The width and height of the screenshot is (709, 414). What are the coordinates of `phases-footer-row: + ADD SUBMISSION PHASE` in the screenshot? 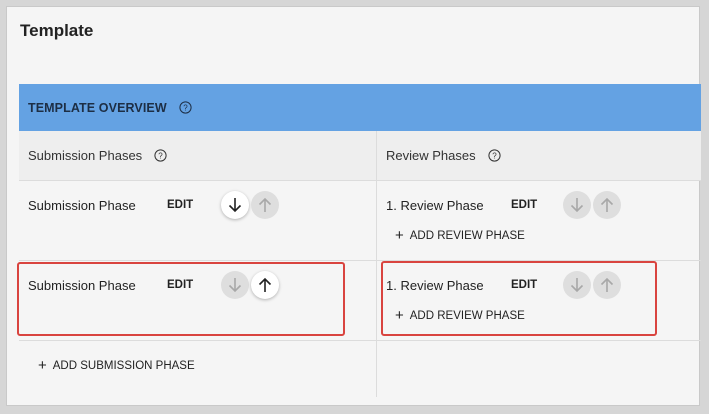 It's located at (360, 369).